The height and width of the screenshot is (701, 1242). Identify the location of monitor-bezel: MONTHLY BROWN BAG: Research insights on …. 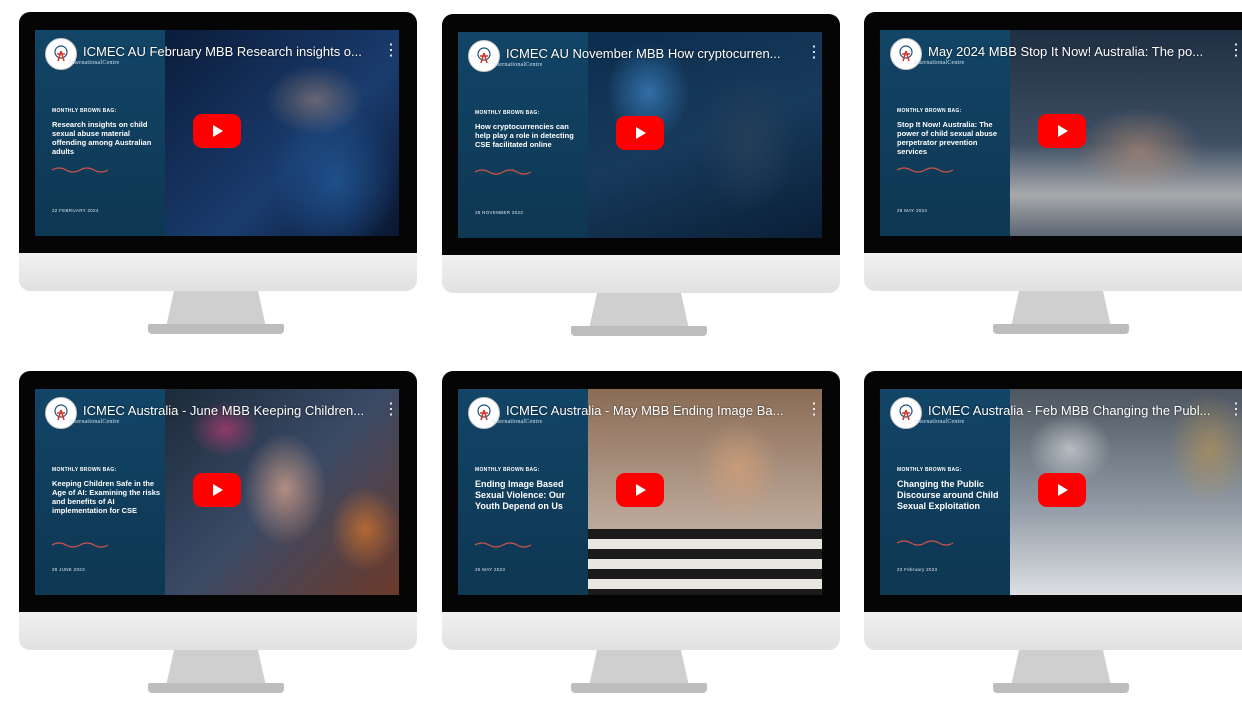
(218, 132).